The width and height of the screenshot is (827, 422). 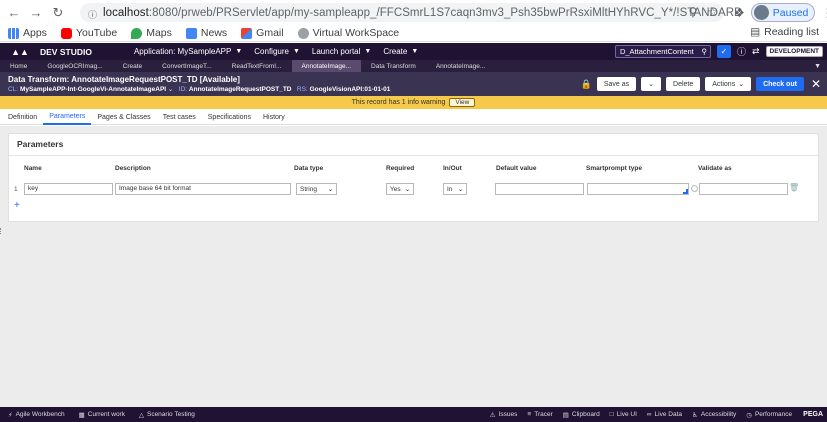 What do you see at coordinates (656, 51) in the screenshot?
I see `search-value: D_AttachmentContent` at bounding box center [656, 51].